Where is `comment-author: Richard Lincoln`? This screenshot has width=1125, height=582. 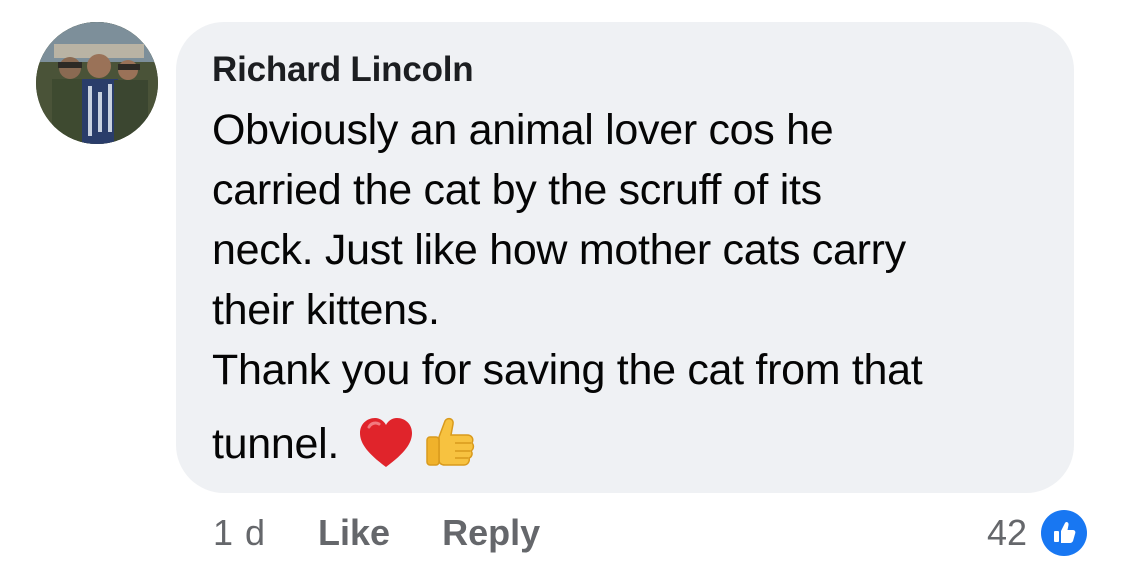 comment-author: Richard Lincoln is located at coordinates (625, 70).